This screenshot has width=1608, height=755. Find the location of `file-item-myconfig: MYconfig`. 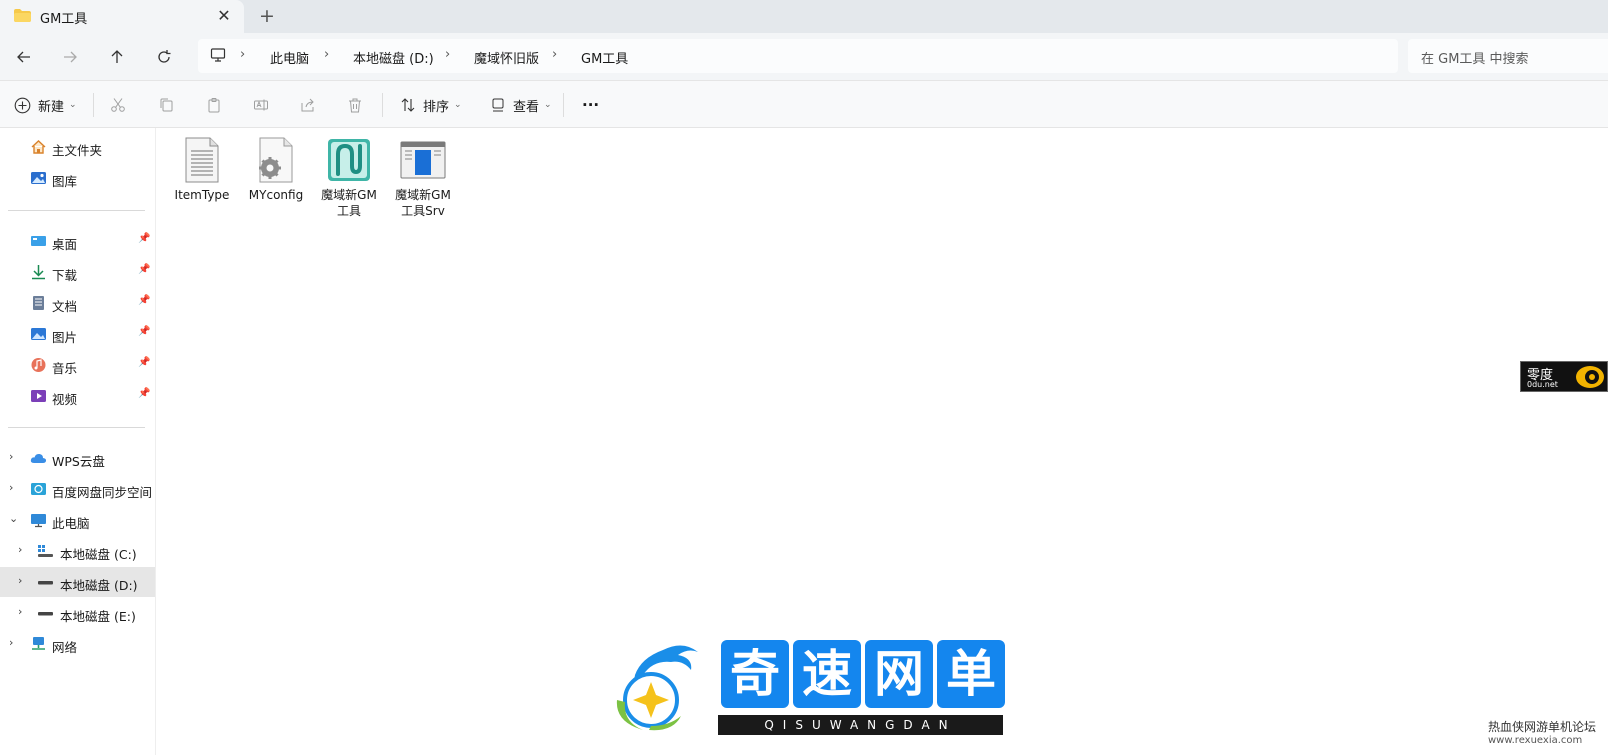

file-item-myconfig: MYconfig is located at coordinates (276, 181).